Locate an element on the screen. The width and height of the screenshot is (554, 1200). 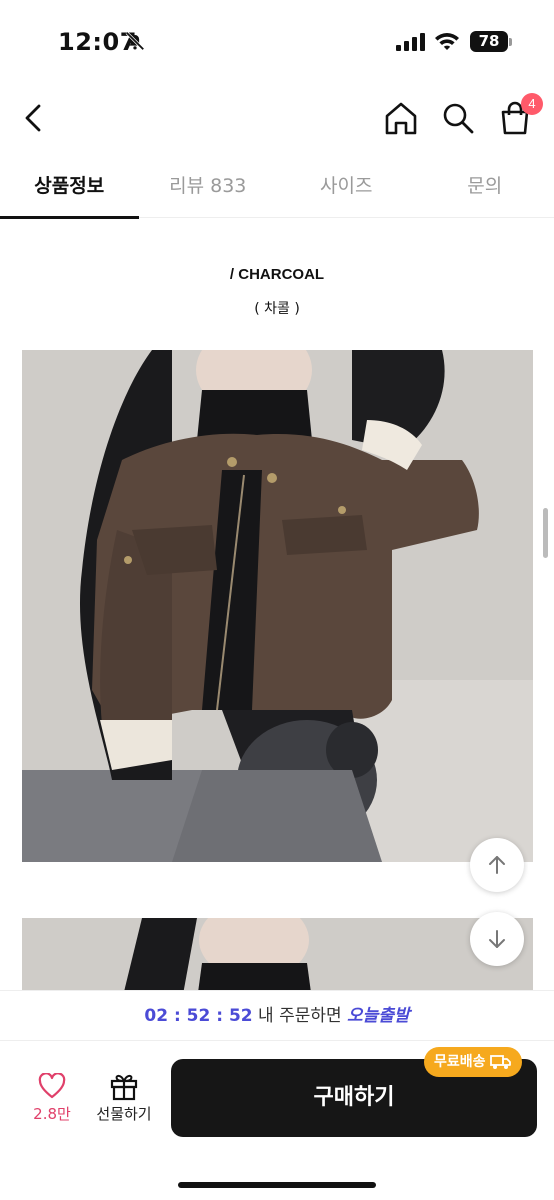
battery-indicator: 78 is located at coordinates (489, 41).